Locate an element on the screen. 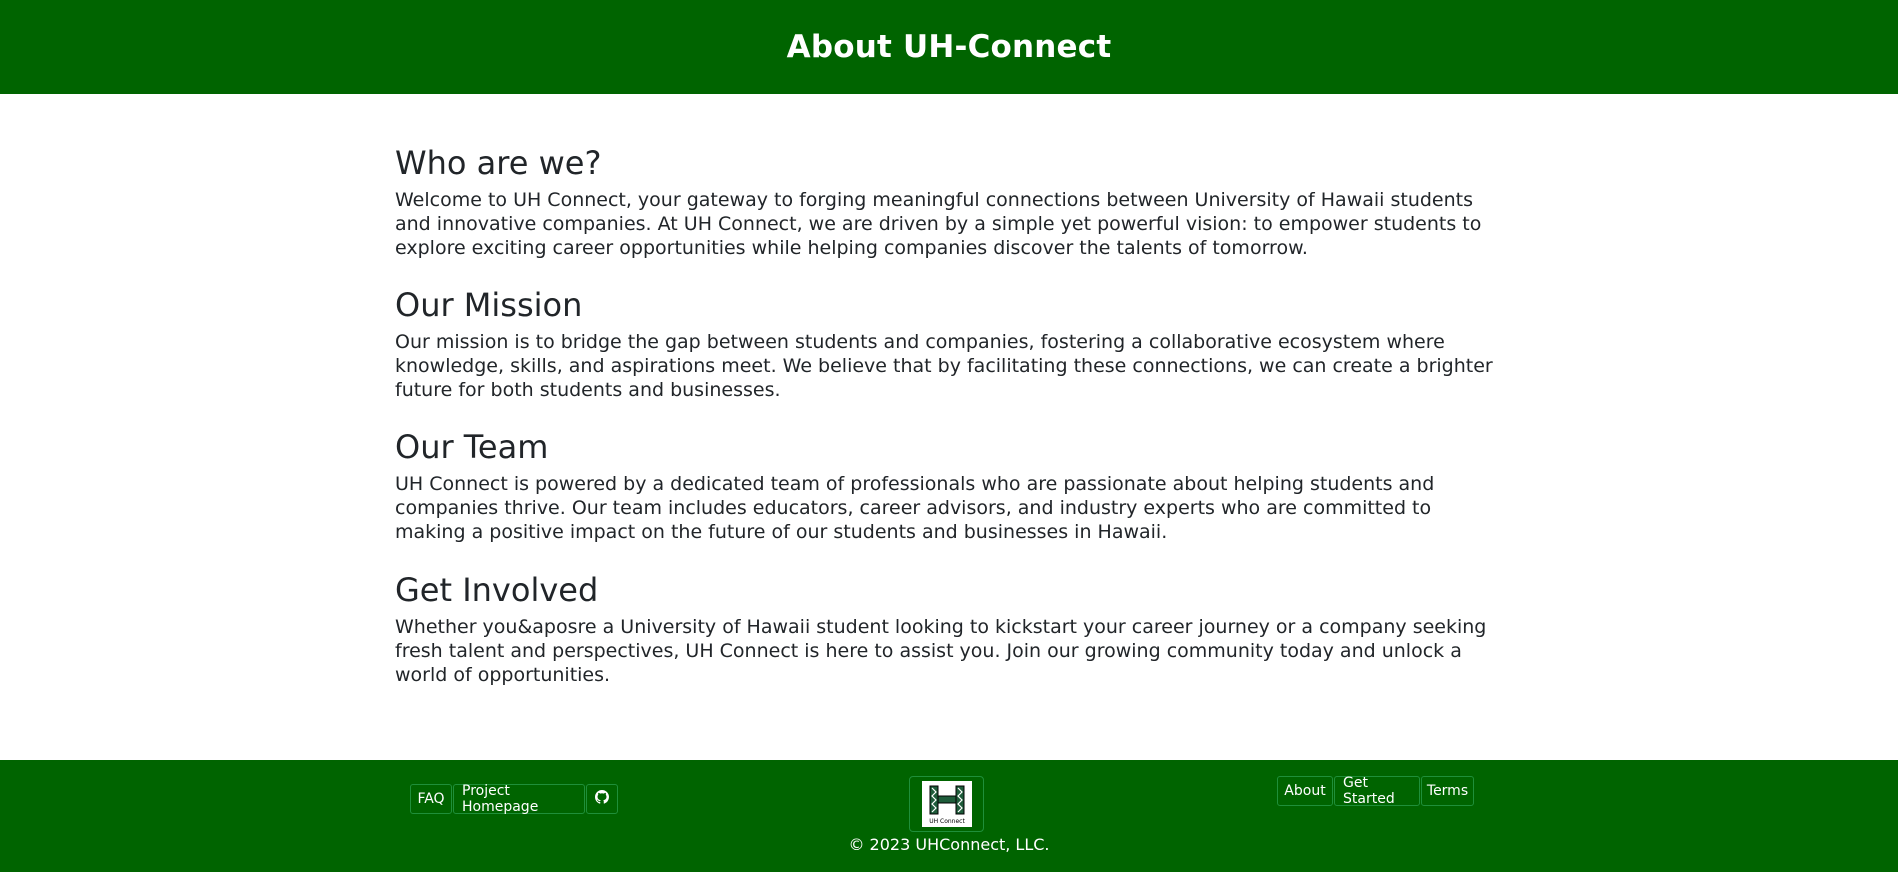 Image resolution: width=1898 pixels, height=872 pixels. uh-connect-logo: UH Connect is located at coordinates (946, 804).